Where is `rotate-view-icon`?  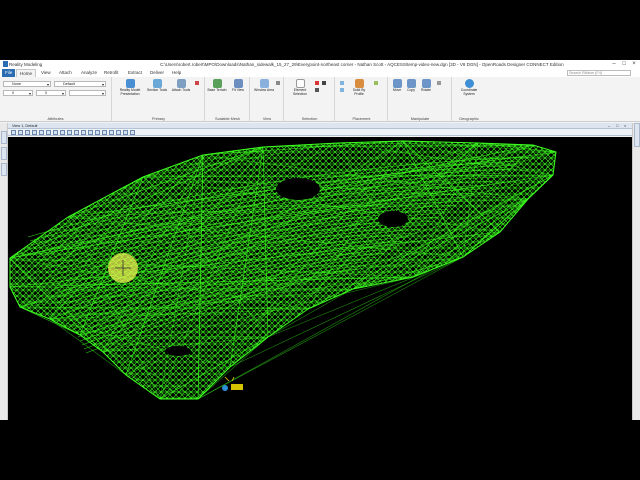 rotate-view-icon is located at coordinates (62, 132).